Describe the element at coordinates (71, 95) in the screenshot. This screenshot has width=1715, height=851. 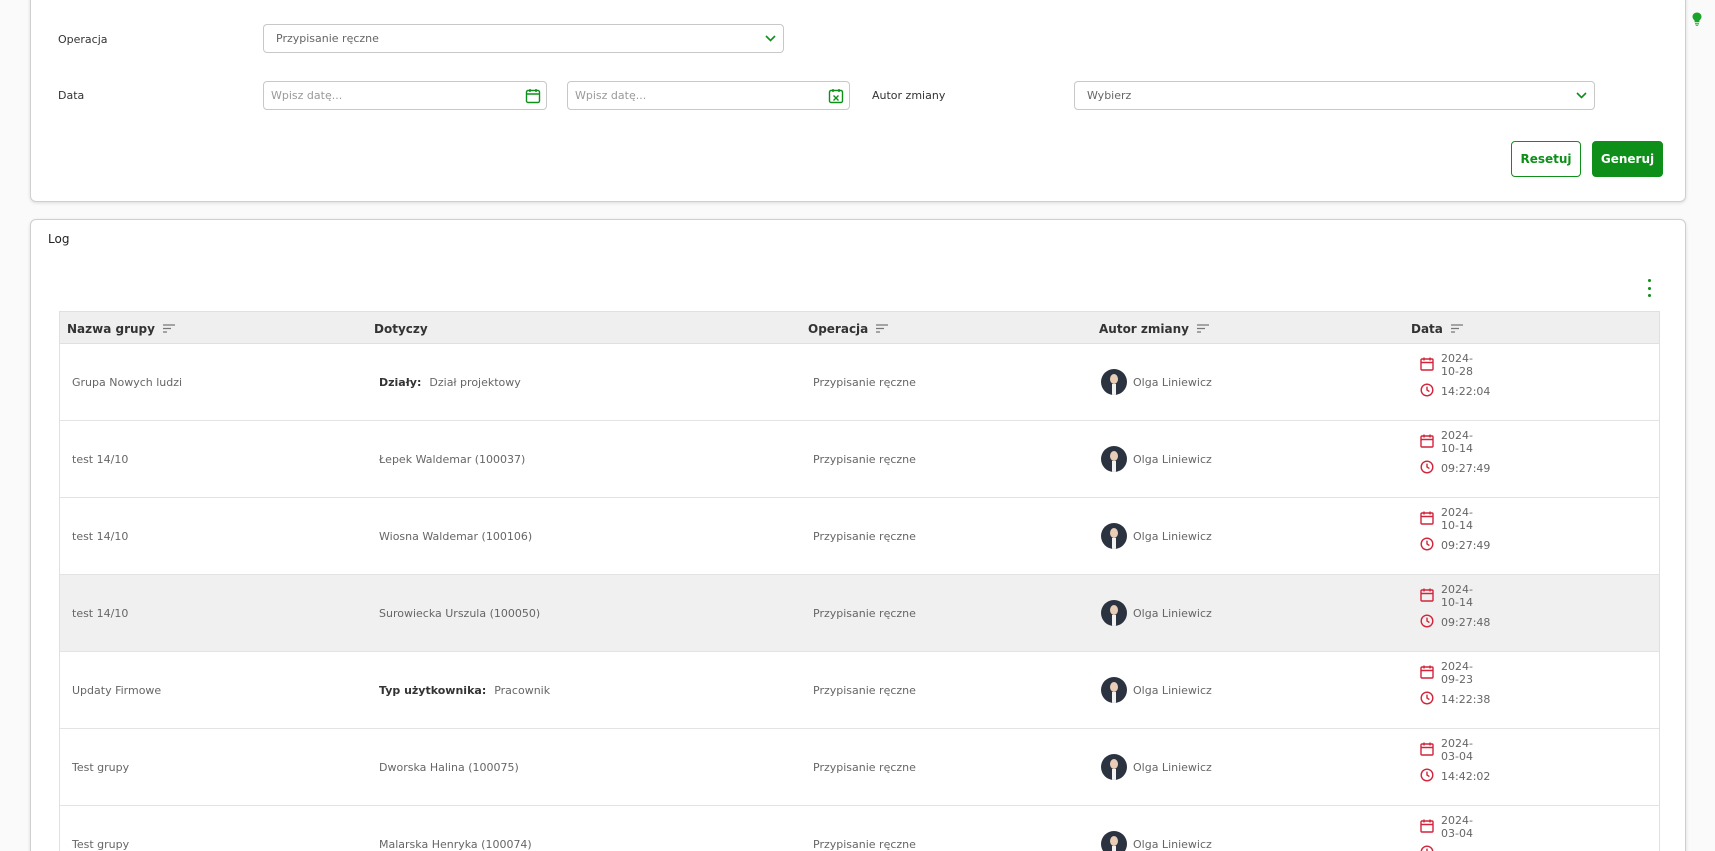
I see `date-label: Data` at that location.